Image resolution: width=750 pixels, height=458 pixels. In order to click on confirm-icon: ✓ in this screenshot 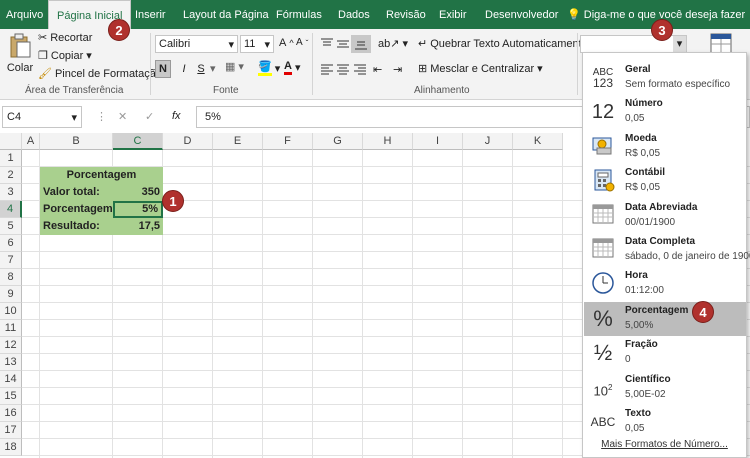, I will do `click(149, 116)`.